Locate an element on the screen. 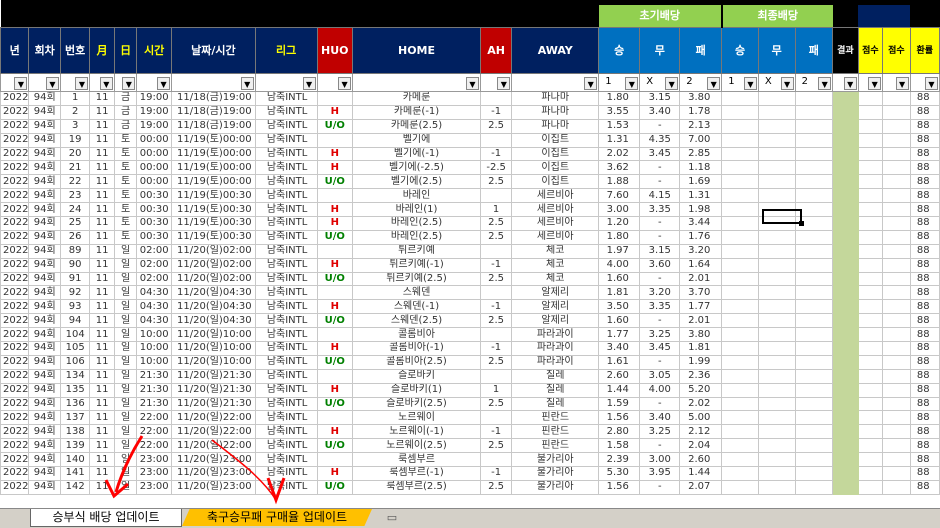  cell-early-loss: 3.20 is located at coordinates (701, 251).